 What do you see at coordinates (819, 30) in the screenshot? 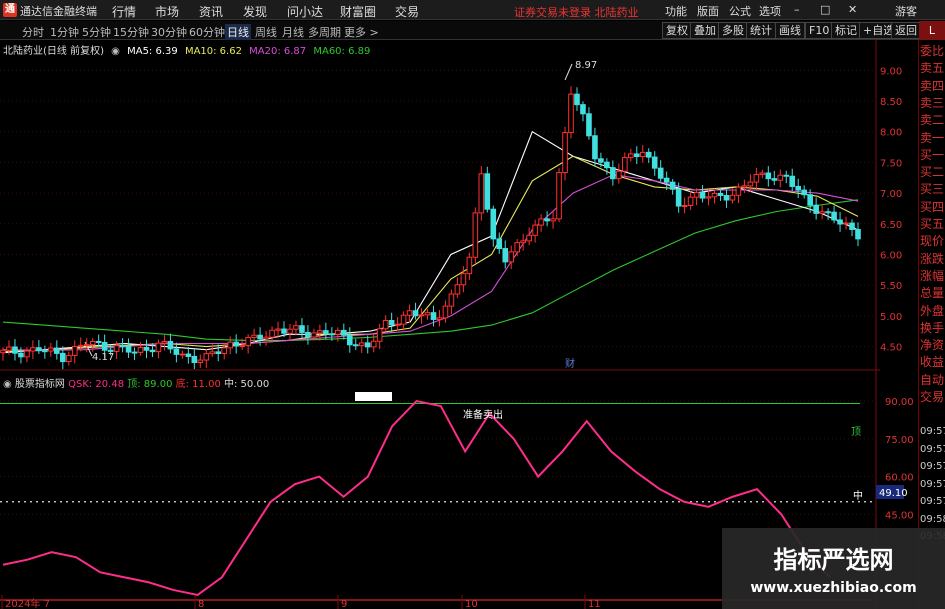
I see `f10-button: F10` at bounding box center [819, 30].